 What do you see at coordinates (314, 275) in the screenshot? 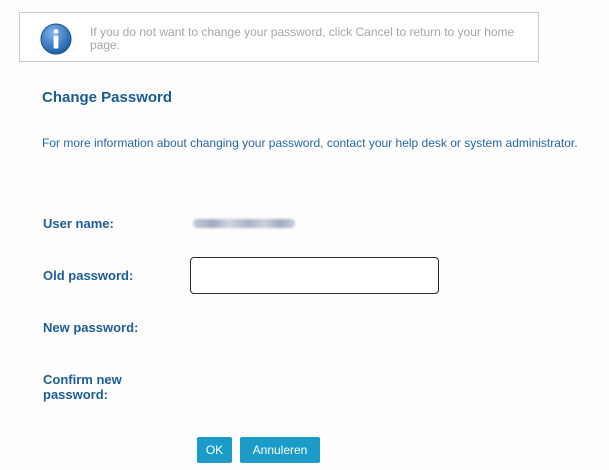
I see `old-password-input` at bounding box center [314, 275].